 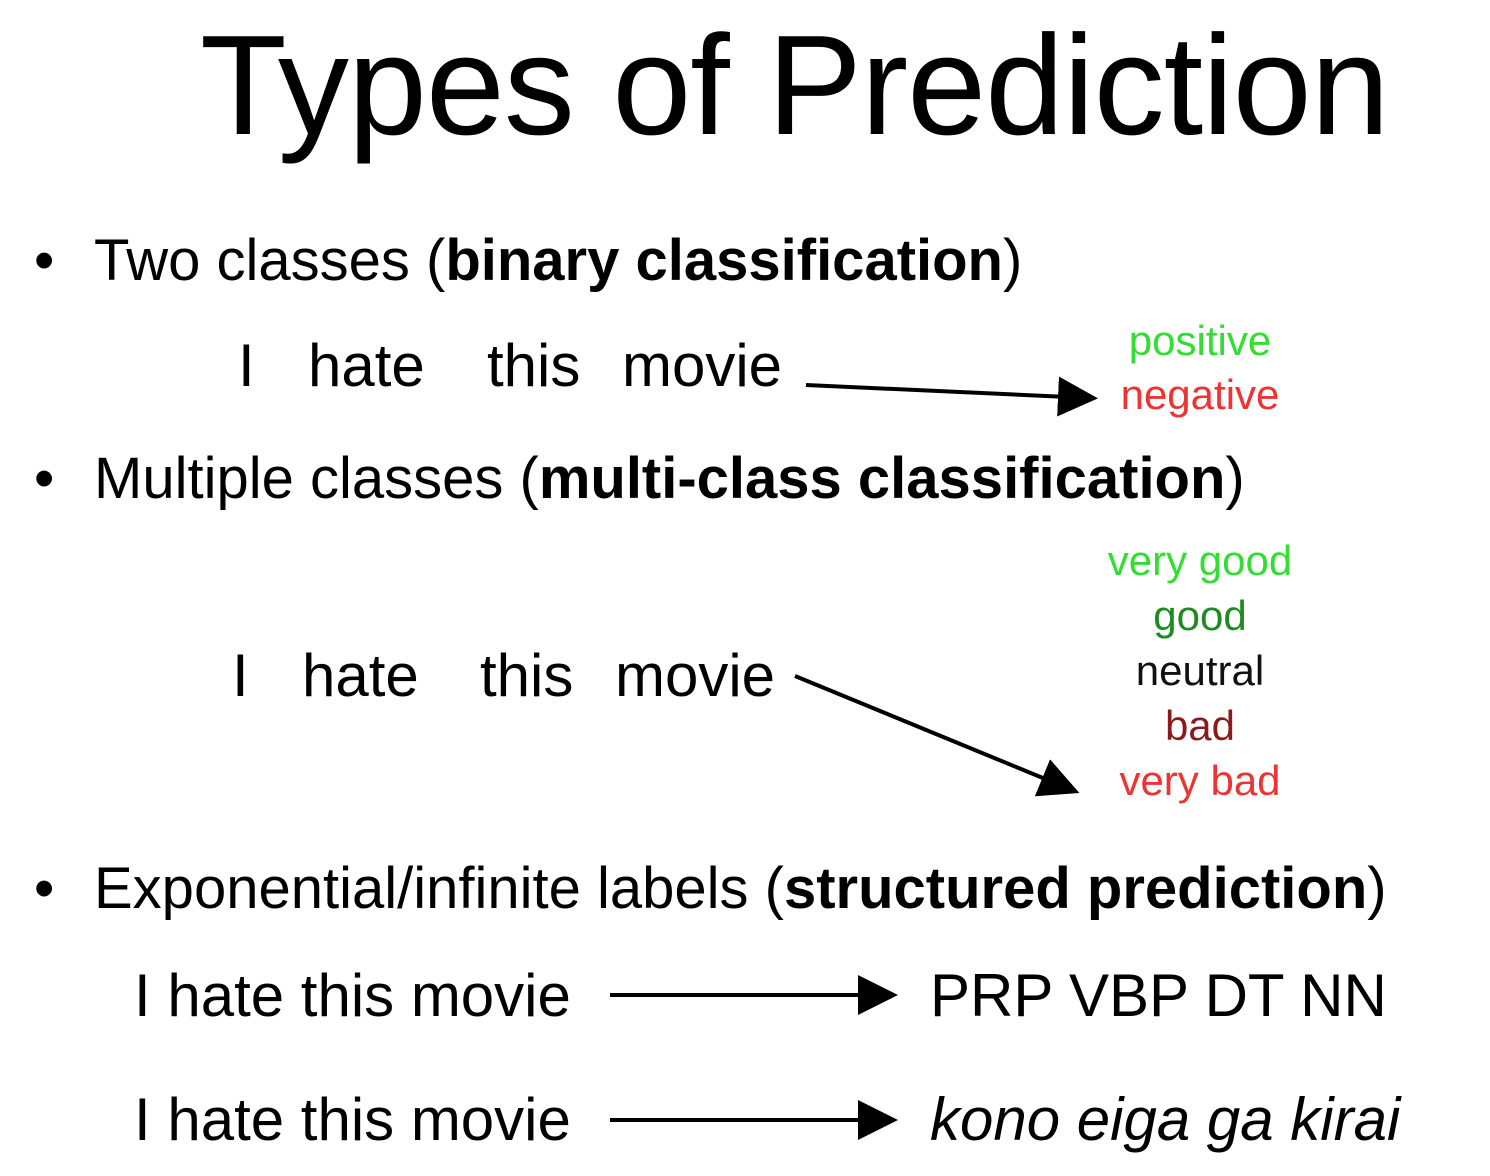 What do you see at coordinates (951, 396) in the screenshot?
I see `binary-arrow` at bounding box center [951, 396].